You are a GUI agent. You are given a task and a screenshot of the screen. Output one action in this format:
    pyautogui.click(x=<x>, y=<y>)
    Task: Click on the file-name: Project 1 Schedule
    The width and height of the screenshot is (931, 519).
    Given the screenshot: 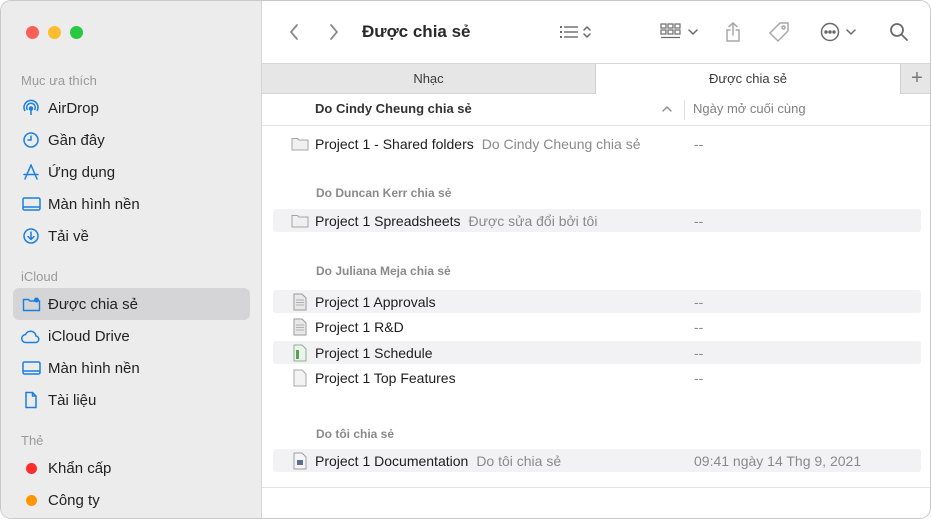 What is the action you would take?
    pyautogui.click(x=374, y=352)
    